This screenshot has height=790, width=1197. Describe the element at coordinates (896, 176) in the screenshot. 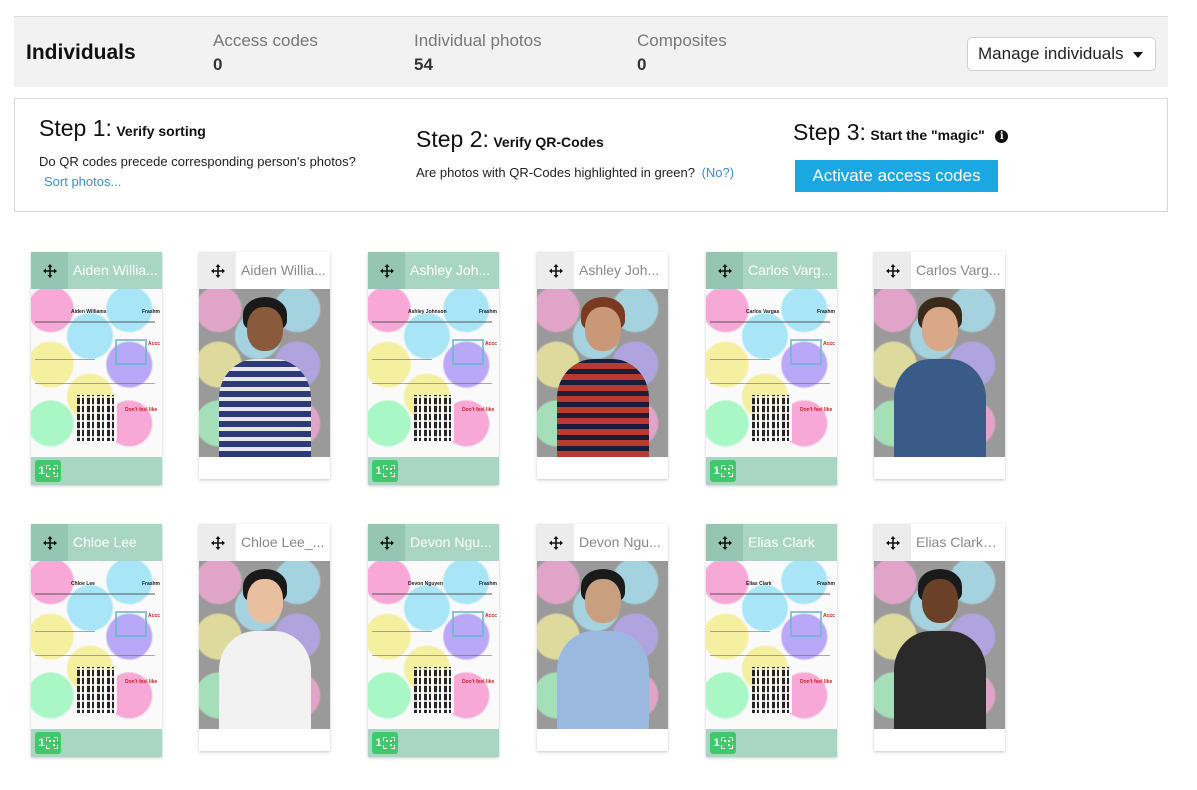

I see `activate-access-codes-button: Activate access codes` at that location.